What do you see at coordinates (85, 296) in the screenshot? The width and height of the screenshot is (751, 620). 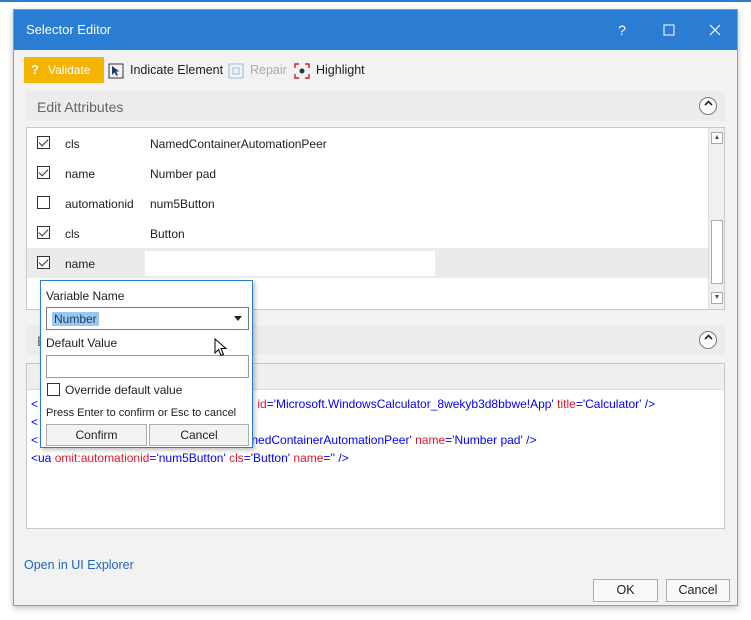 I see `variable-name-label: Variable Name` at bounding box center [85, 296].